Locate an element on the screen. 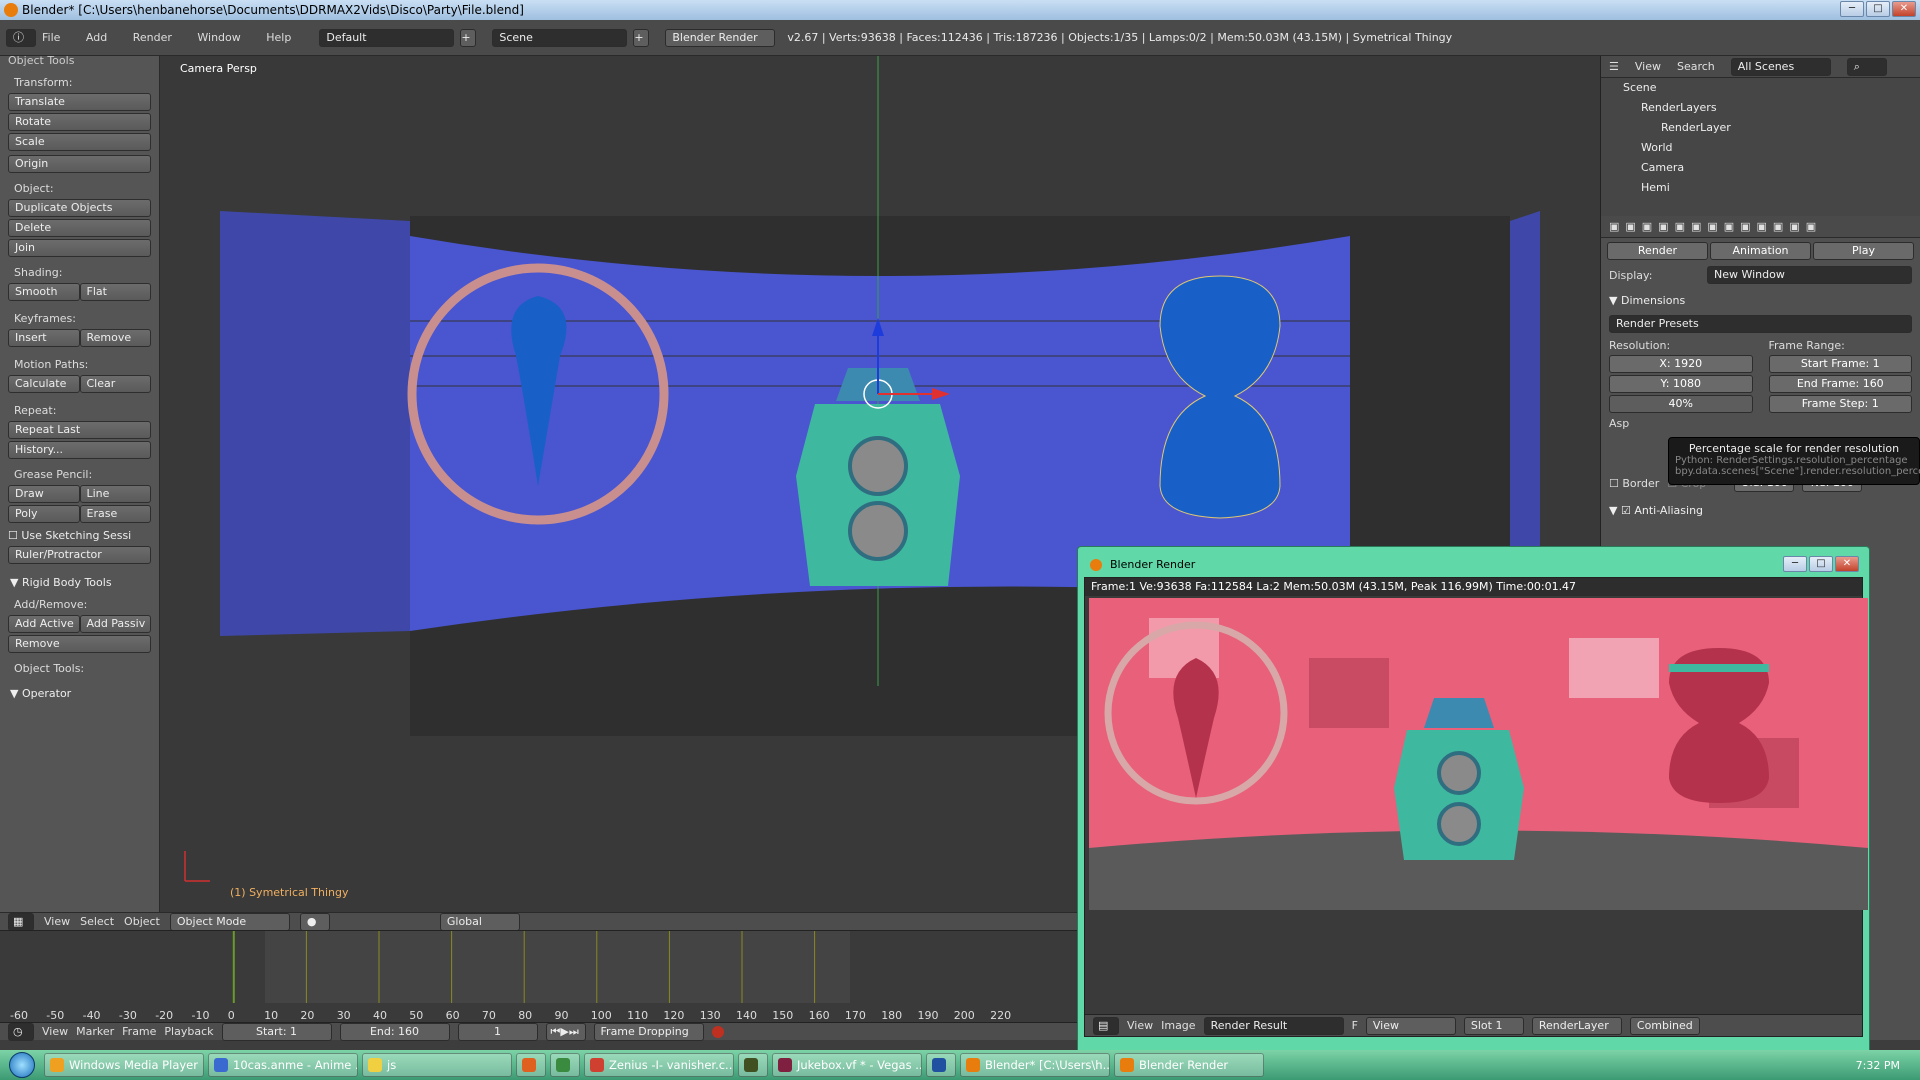 The width and height of the screenshot is (1920, 1080). view-menu: View is located at coordinates (57, 921).